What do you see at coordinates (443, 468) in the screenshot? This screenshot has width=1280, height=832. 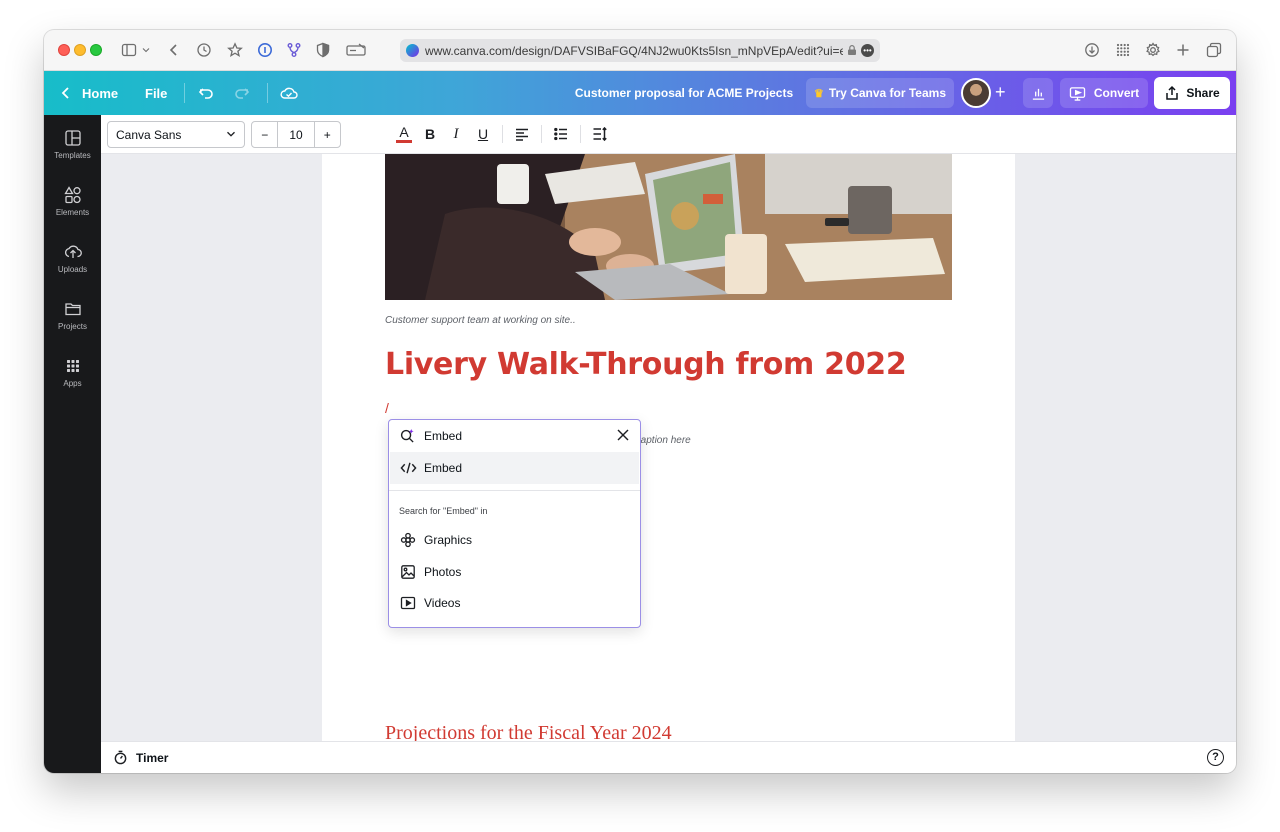 I see `embed-result-label: Embed` at bounding box center [443, 468].